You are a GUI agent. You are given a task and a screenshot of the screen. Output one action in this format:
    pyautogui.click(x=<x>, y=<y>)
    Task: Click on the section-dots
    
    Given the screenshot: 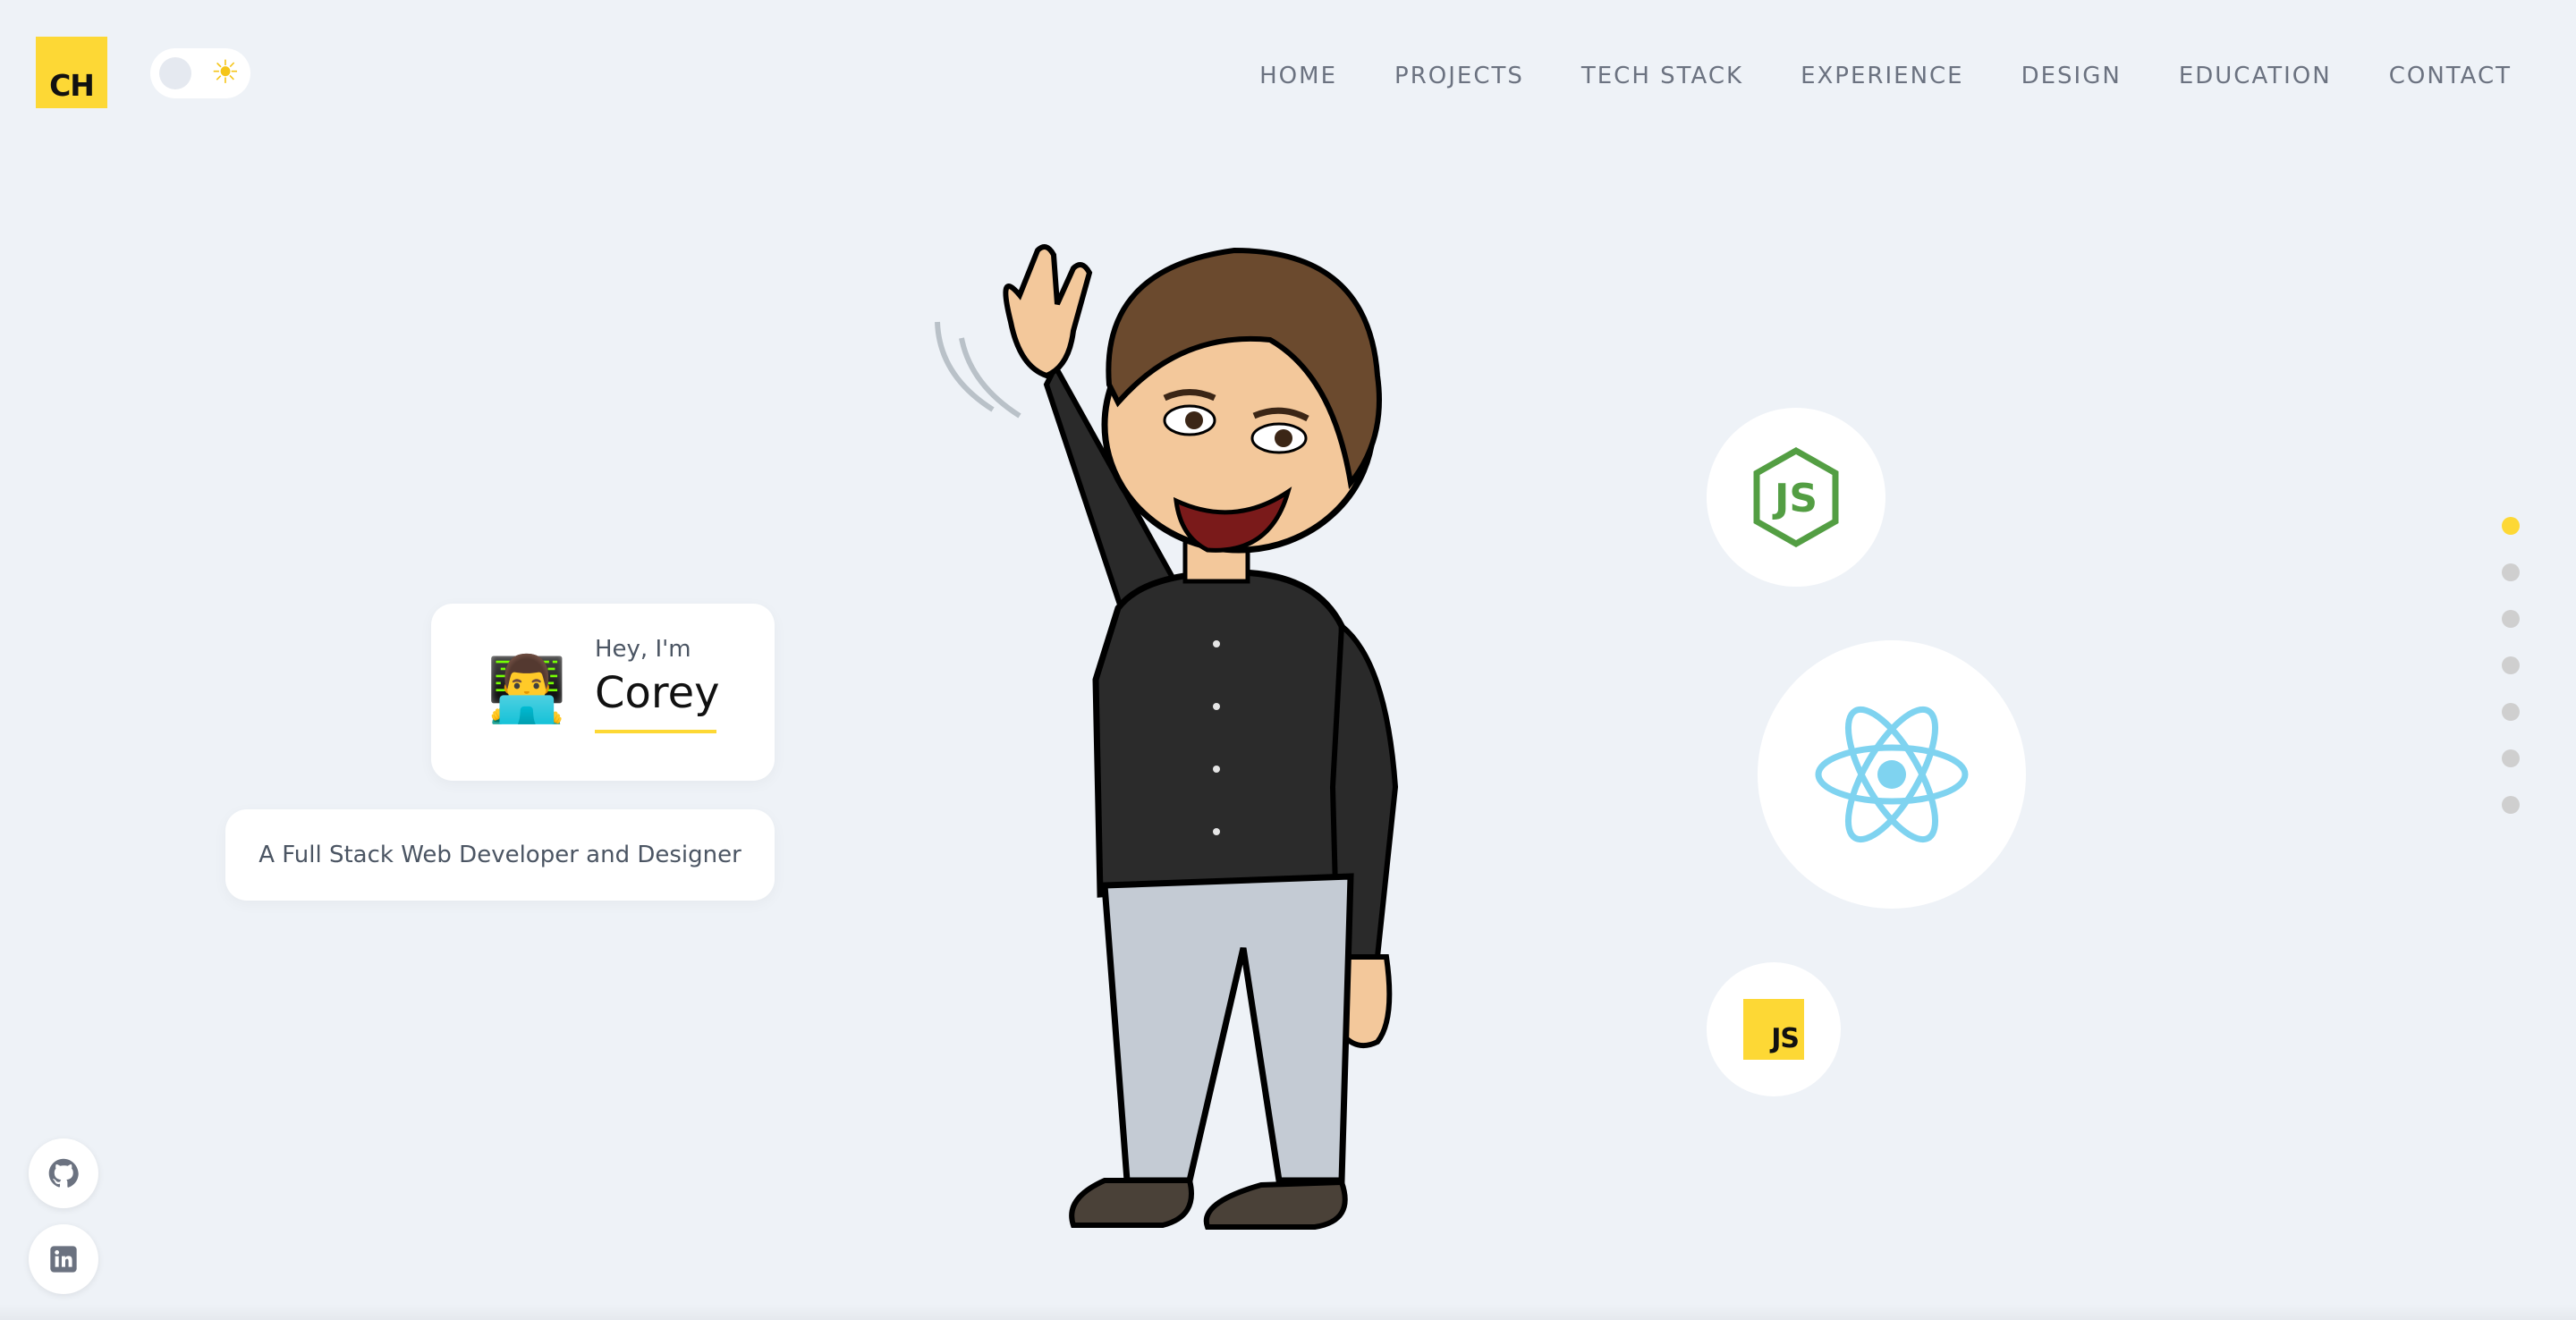 What is the action you would take?
    pyautogui.click(x=2511, y=665)
    